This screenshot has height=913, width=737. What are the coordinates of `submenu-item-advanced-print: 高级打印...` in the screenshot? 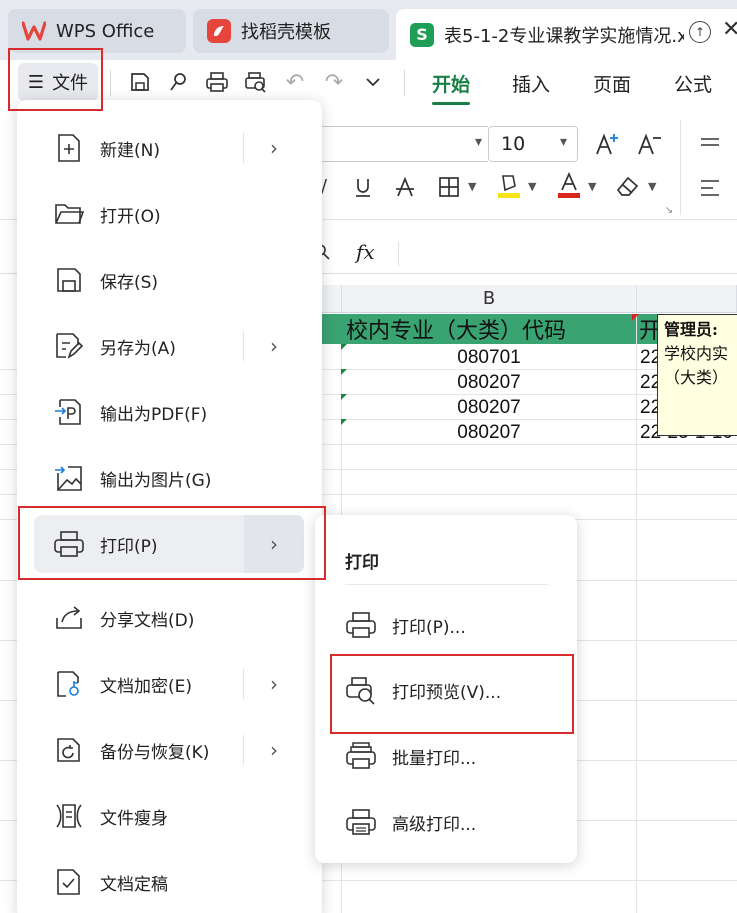 It's located at (450, 822).